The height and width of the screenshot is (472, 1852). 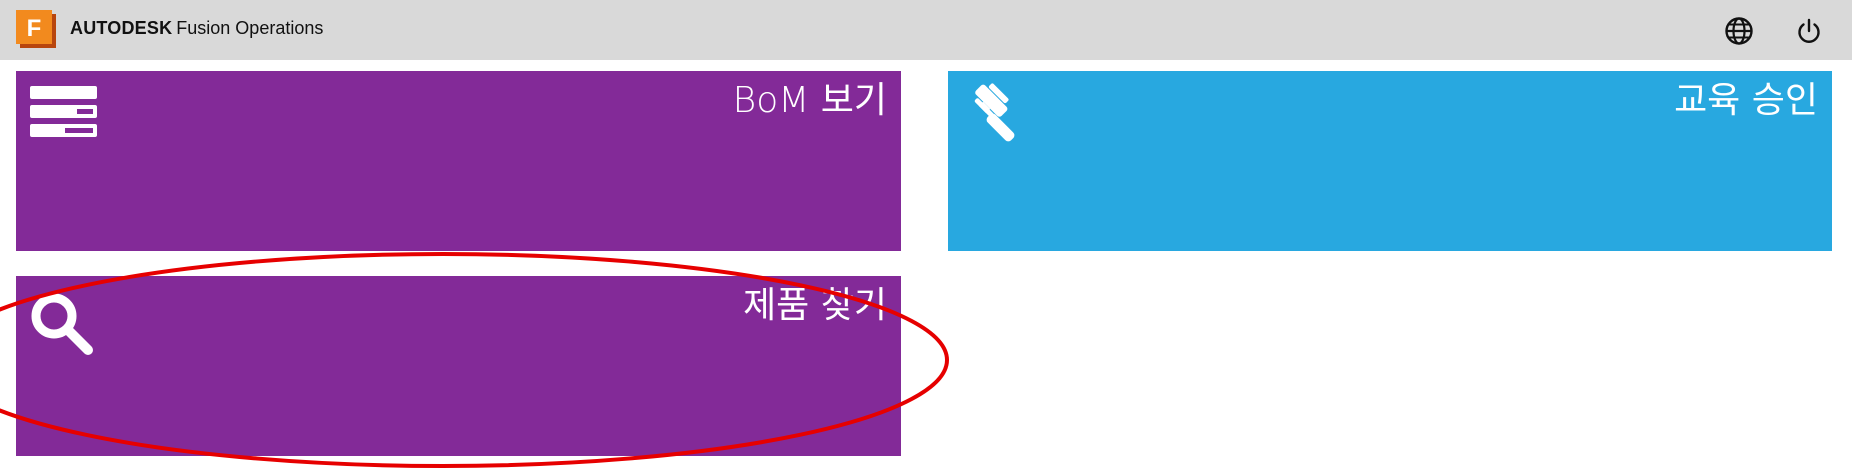 What do you see at coordinates (63, 113) in the screenshot?
I see `stack-list-icon` at bounding box center [63, 113].